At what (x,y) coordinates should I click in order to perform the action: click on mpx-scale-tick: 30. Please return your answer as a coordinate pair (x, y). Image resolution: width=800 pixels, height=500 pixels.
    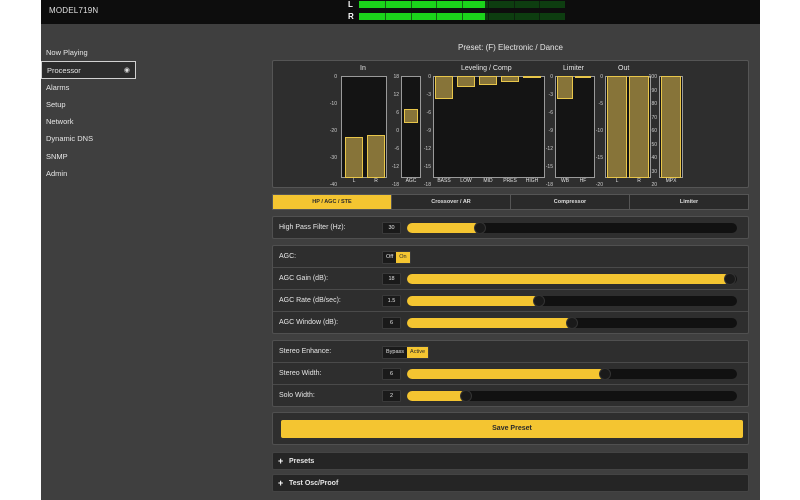
    Looking at the image, I should click on (654, 171).